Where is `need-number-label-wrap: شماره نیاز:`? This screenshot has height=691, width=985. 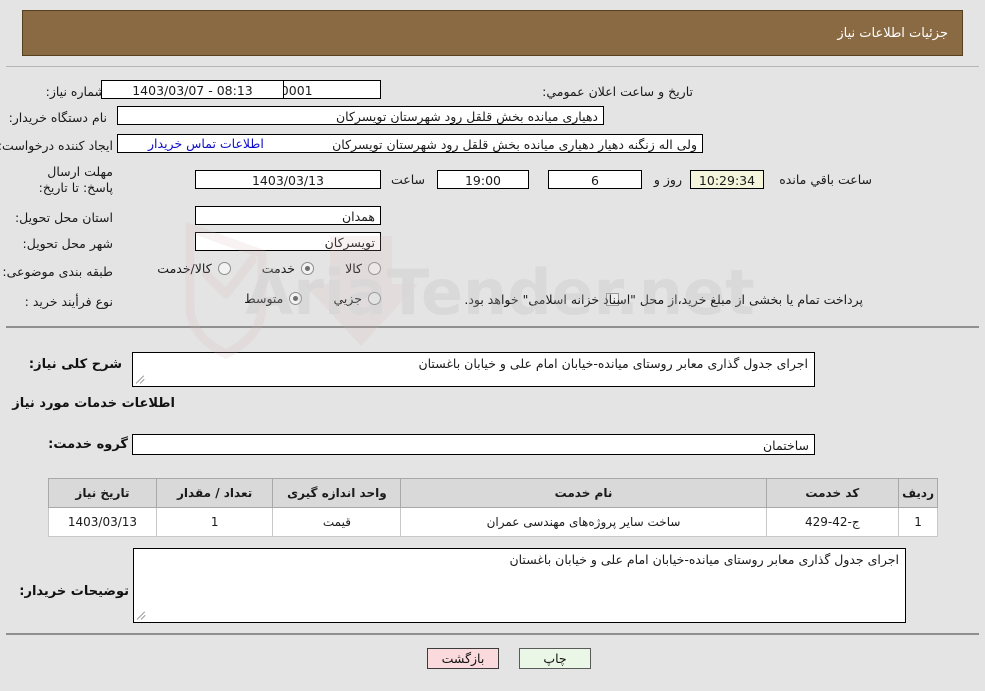
need-number-label-wrap: شماره نیاز: is located at coordinates (57, 91).